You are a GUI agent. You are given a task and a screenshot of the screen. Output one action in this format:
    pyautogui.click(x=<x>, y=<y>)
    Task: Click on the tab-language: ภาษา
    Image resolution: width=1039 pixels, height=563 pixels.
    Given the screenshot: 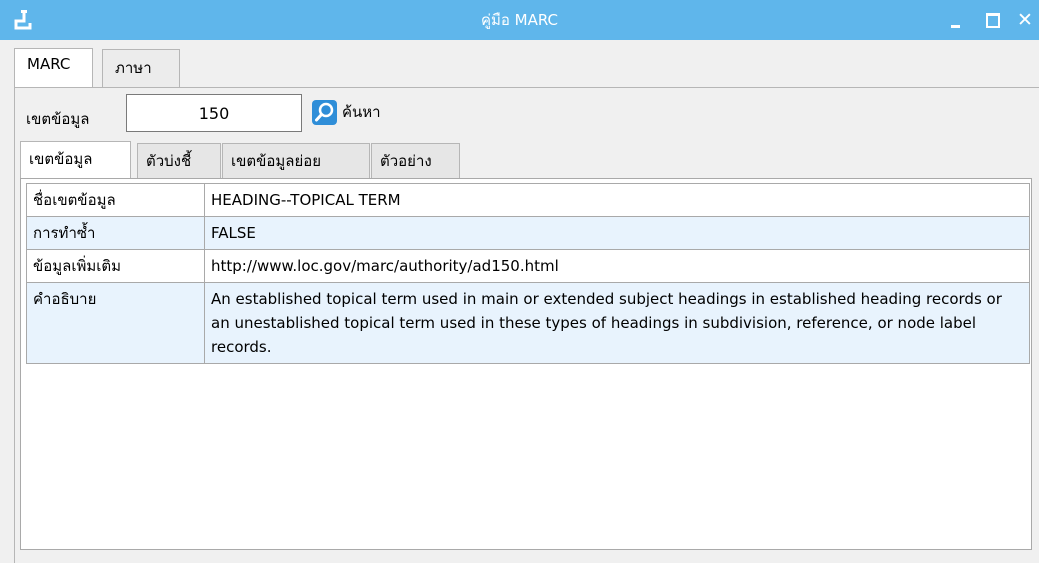 What is the action you would take?
    pyautogui.click(x=141, y=68)
    